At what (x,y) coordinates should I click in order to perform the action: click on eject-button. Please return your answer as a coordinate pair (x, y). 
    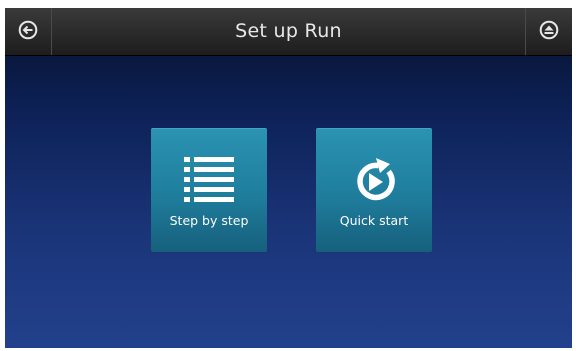
    Looking at the image, I should click on (548, 31).